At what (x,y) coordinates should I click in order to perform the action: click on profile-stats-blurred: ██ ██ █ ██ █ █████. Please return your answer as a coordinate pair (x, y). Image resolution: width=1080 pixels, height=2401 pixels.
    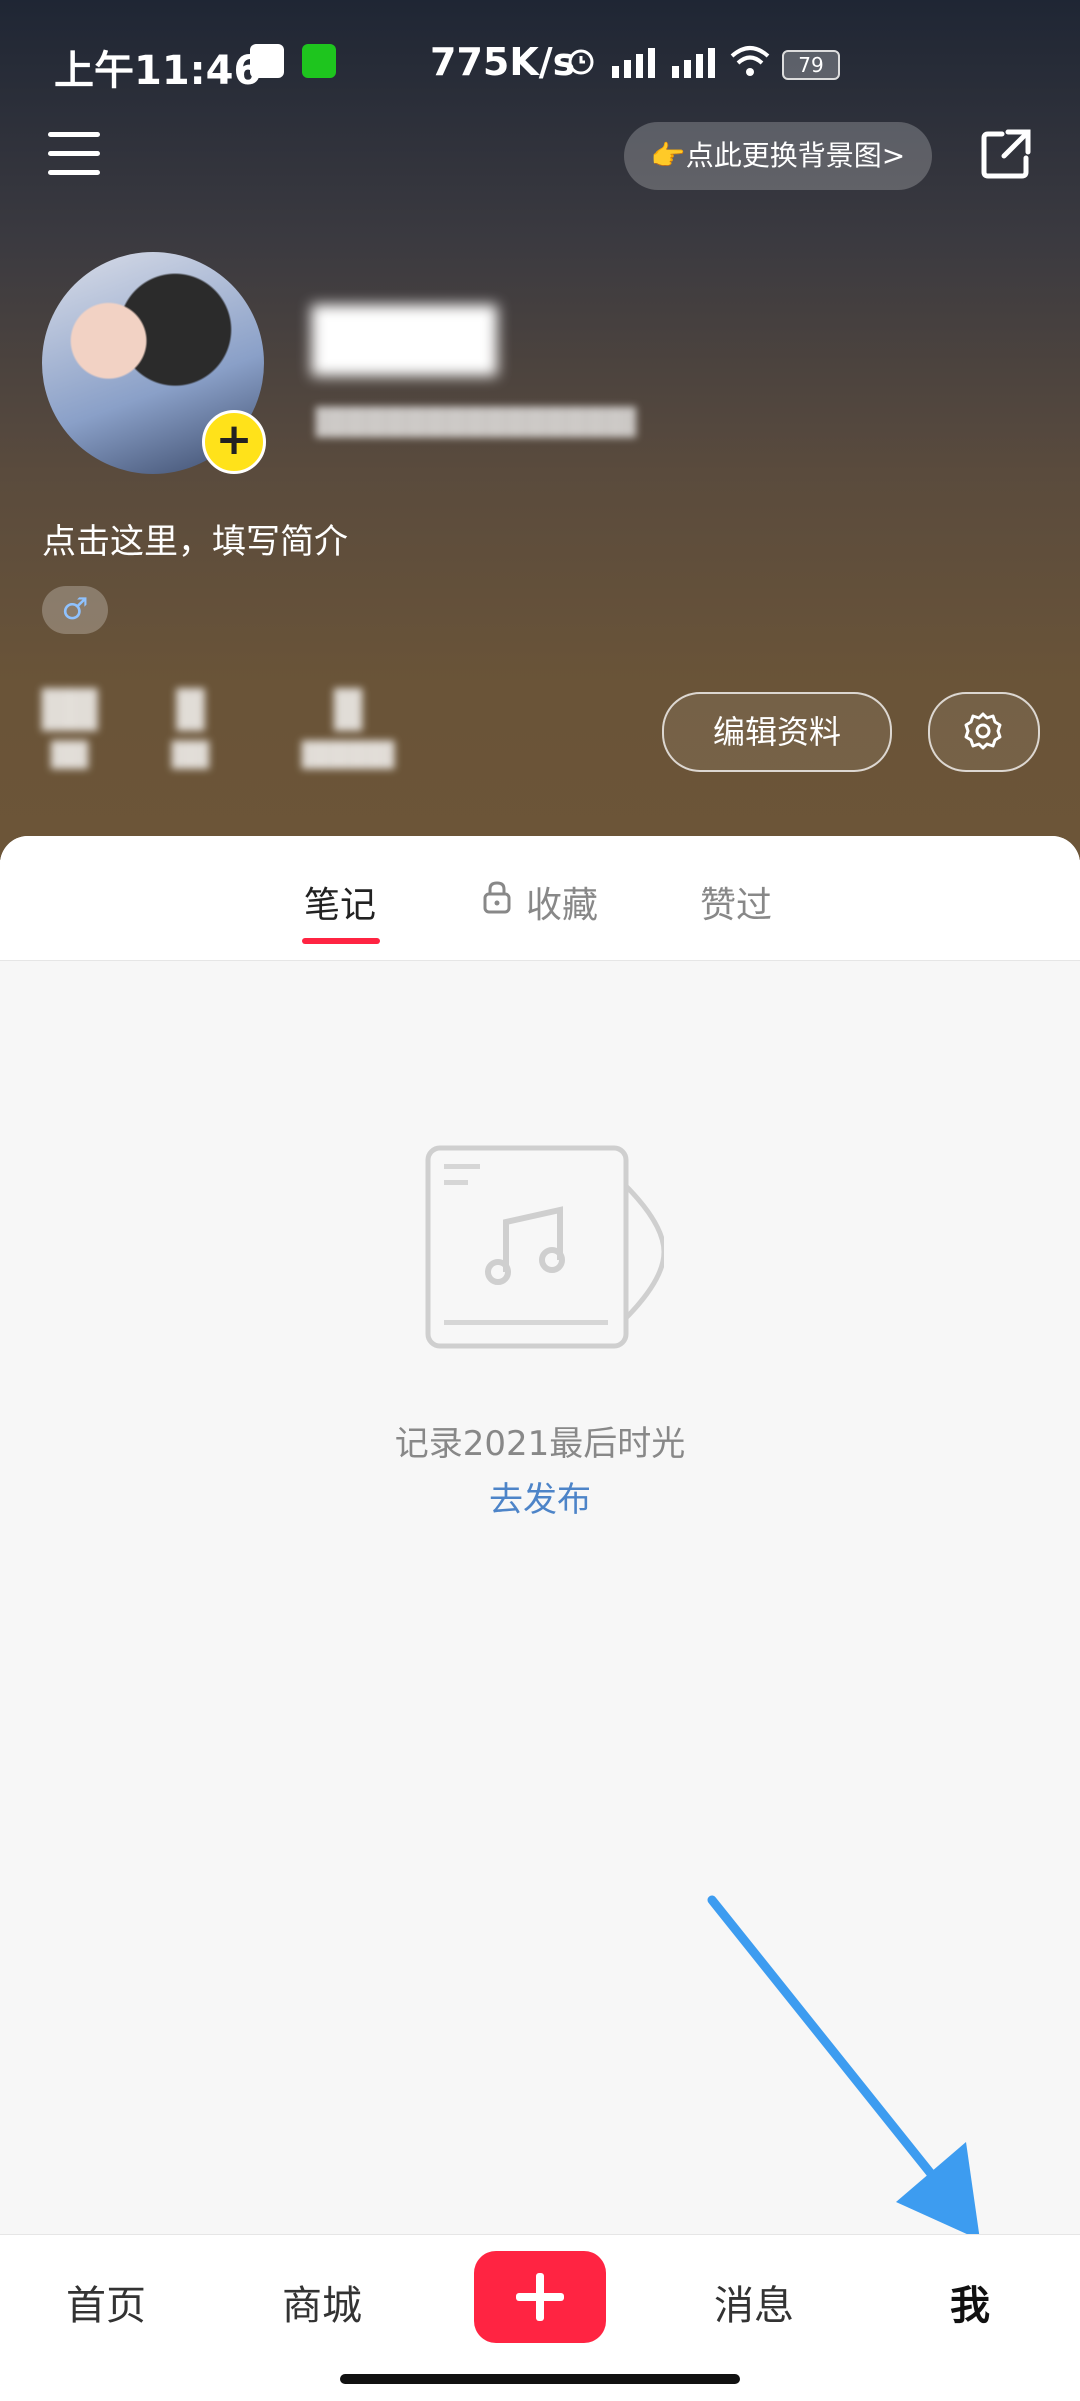
    Looking at the image, I should click on (218, 729).